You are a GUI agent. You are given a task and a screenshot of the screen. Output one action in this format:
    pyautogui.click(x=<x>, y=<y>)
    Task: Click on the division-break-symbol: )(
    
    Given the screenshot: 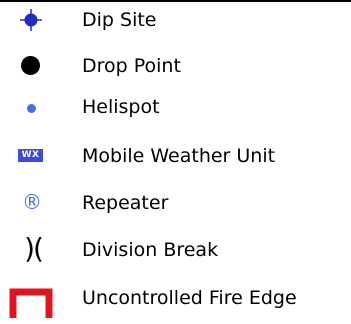 What is the action you would take?
    pyautogui.click(x=32, y=250)
    